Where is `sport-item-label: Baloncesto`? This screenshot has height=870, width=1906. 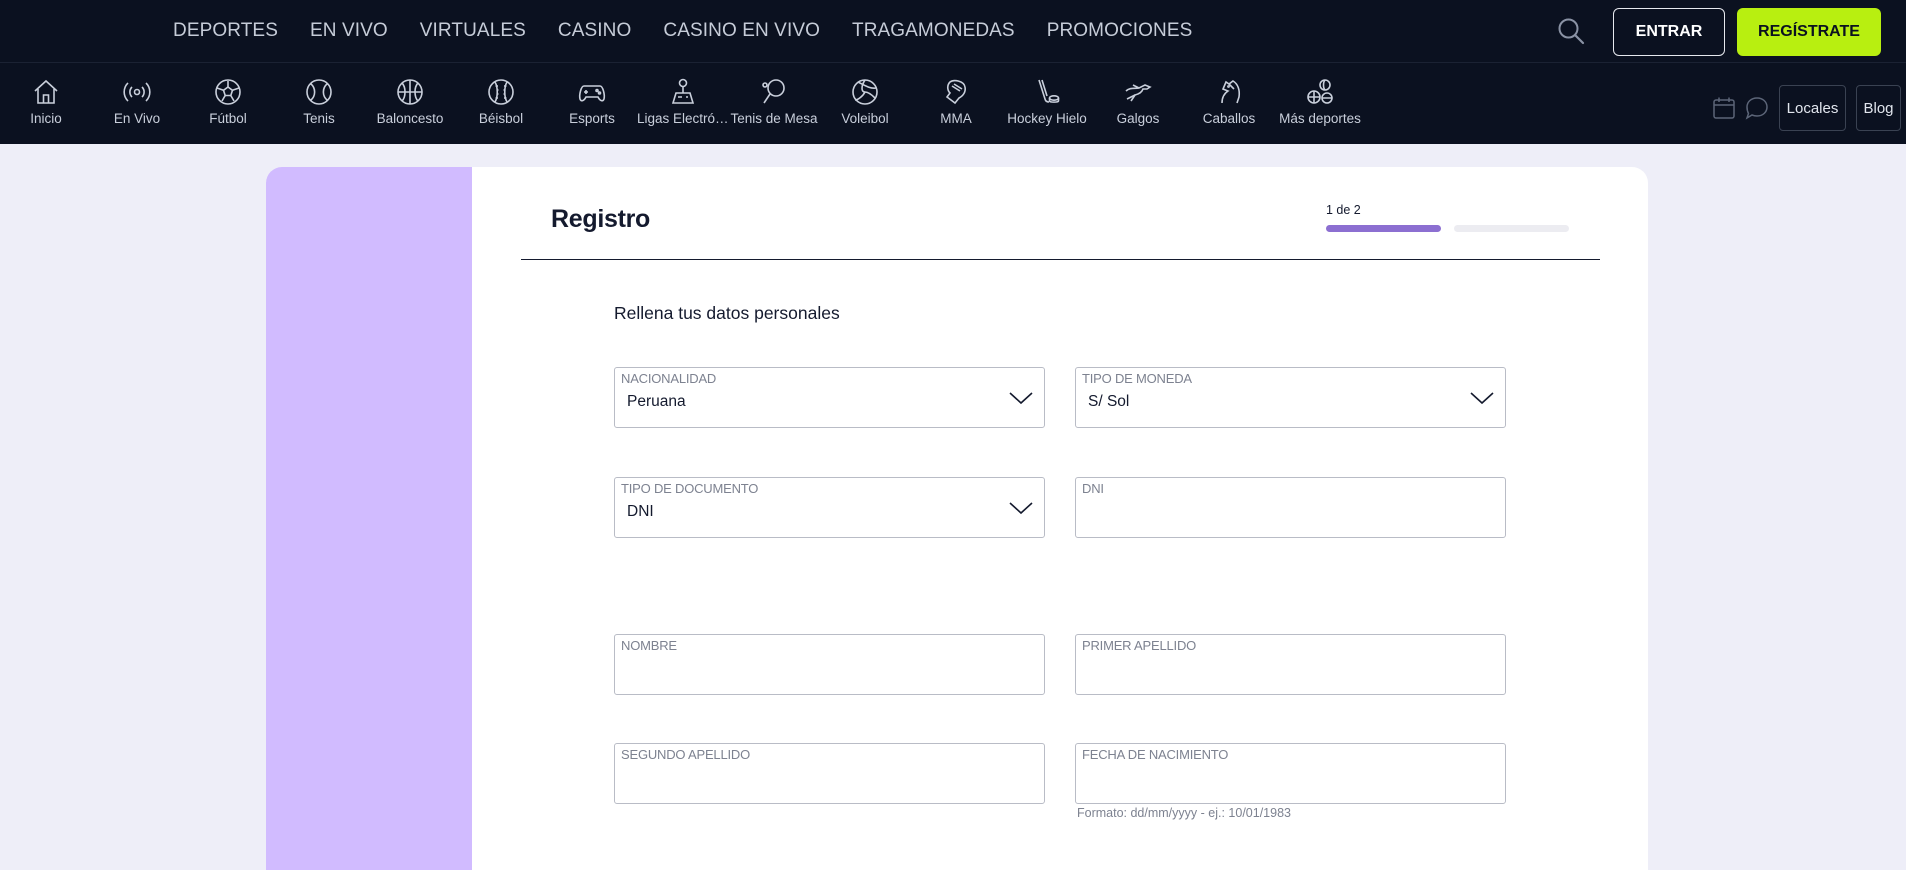
sport-item-label: Baloncesto is located at coordinates (410, 118).